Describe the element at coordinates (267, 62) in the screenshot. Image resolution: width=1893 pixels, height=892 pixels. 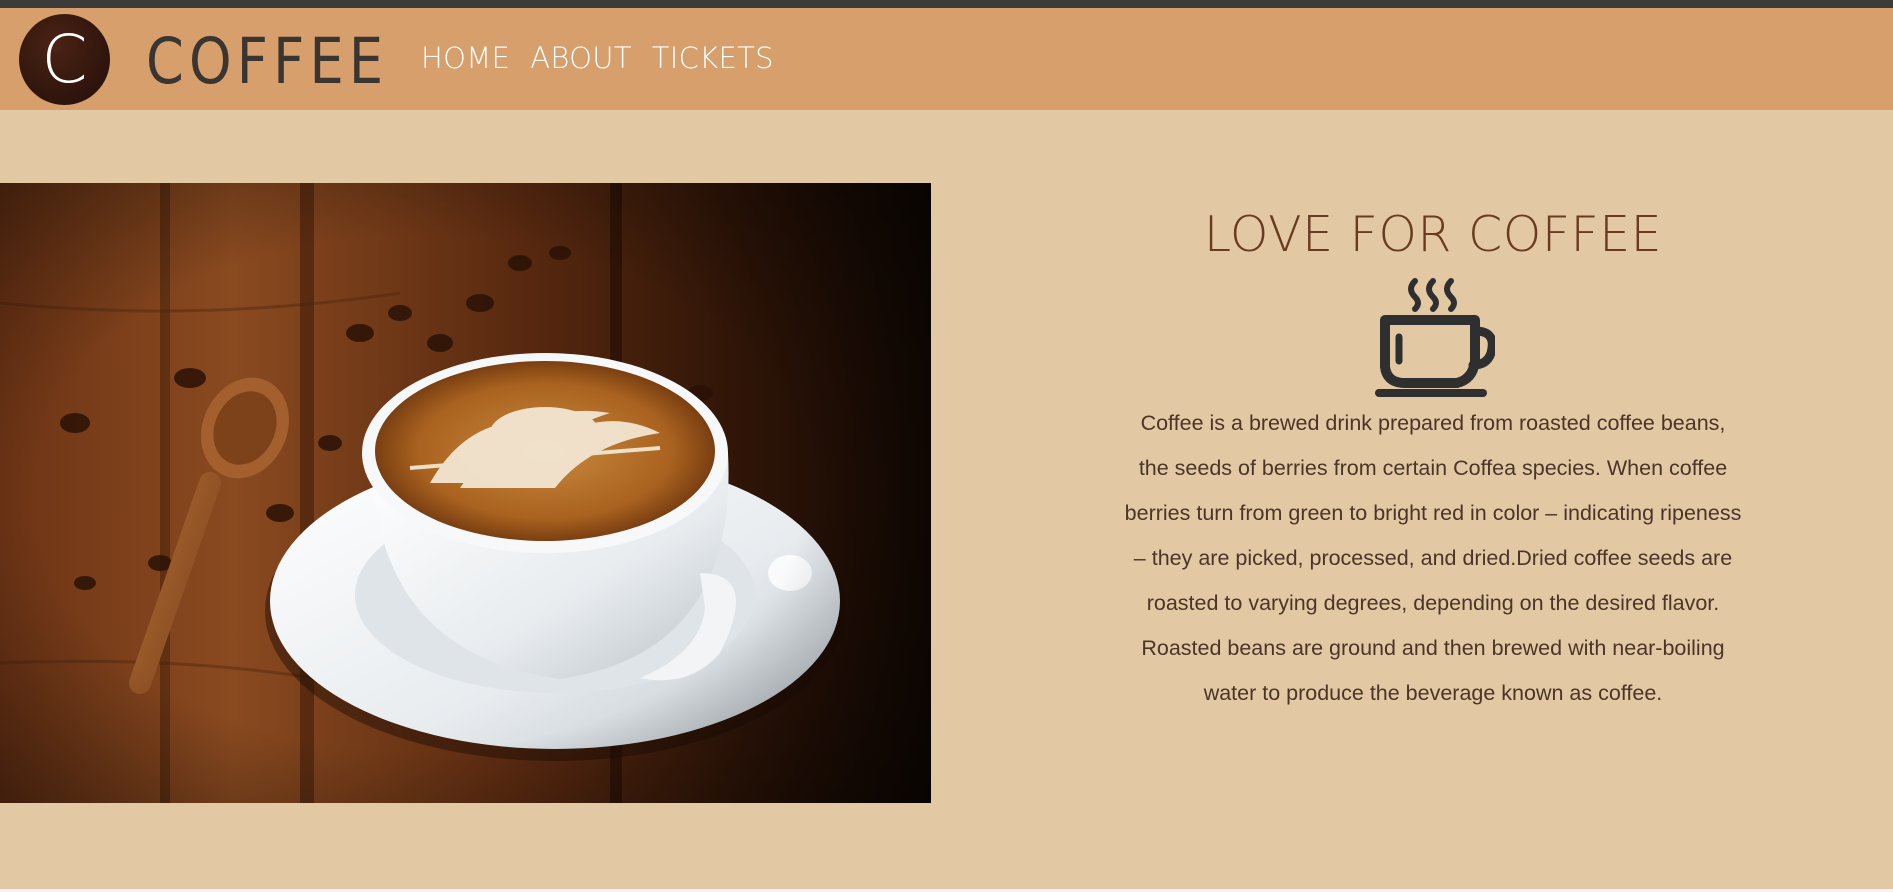
I see `brand-name: COFFEE` at that location.